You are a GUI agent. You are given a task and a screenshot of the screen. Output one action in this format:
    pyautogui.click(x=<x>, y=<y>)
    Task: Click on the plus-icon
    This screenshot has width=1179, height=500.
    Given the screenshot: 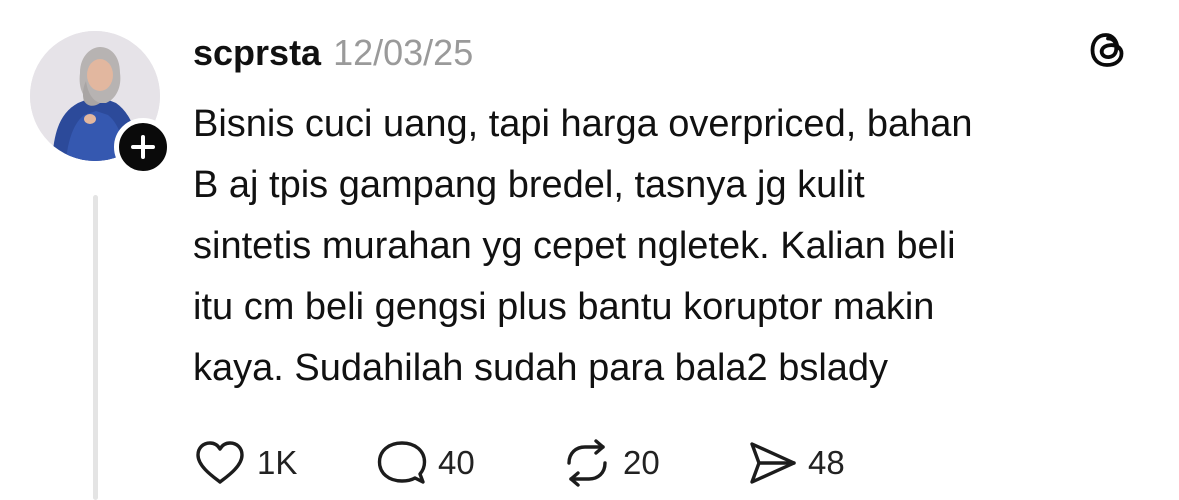 What is the action you would take?
    pyautogui.click(x=143, y=147)
    